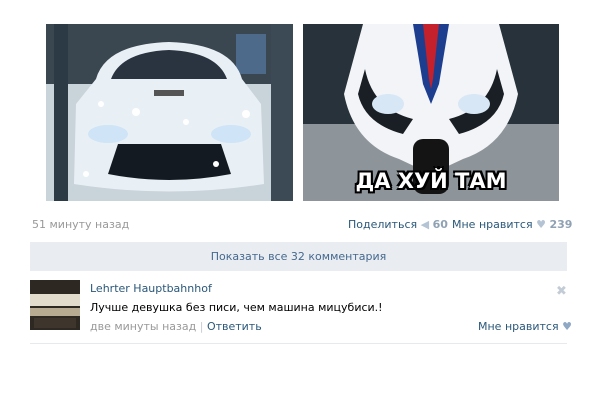 The width and height of the screenshot is (604, 400). What do you see at coordinates (151, 288) in the screenshot?
I see `comment-author: Lehrter Hauptbahnhof` at bounding box center [151, 288].